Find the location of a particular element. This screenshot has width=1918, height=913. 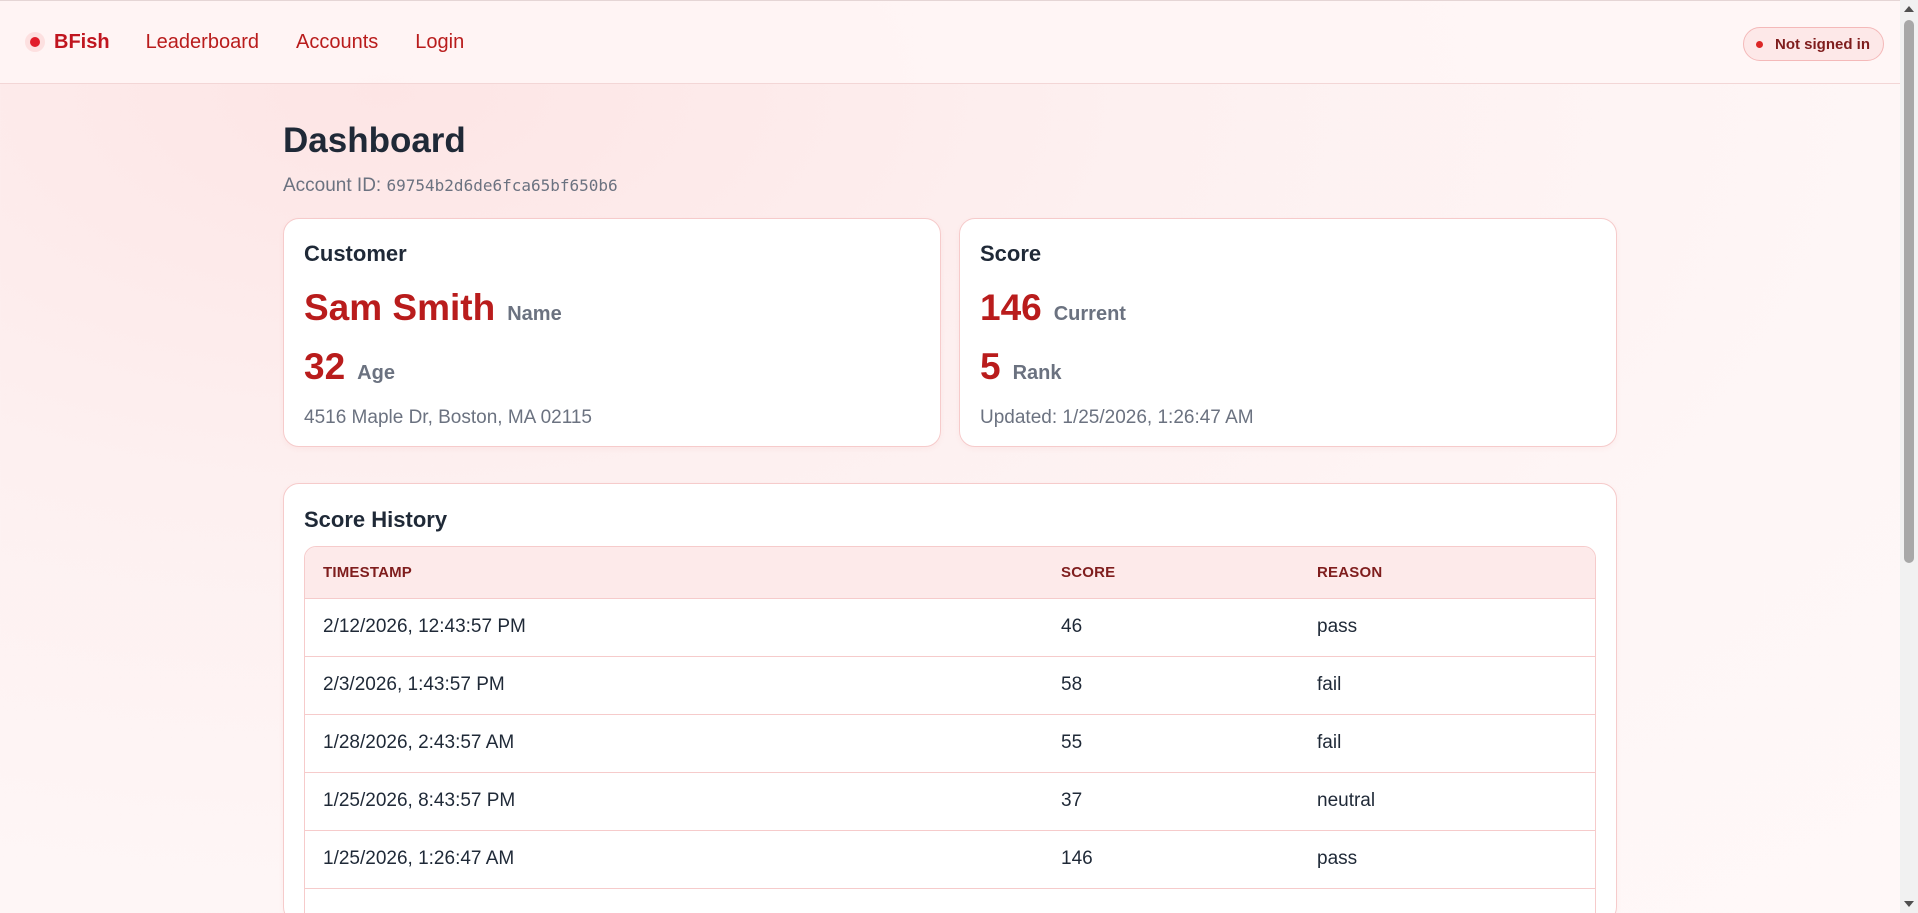

table-row-partial is located at coordinates (950, 900).